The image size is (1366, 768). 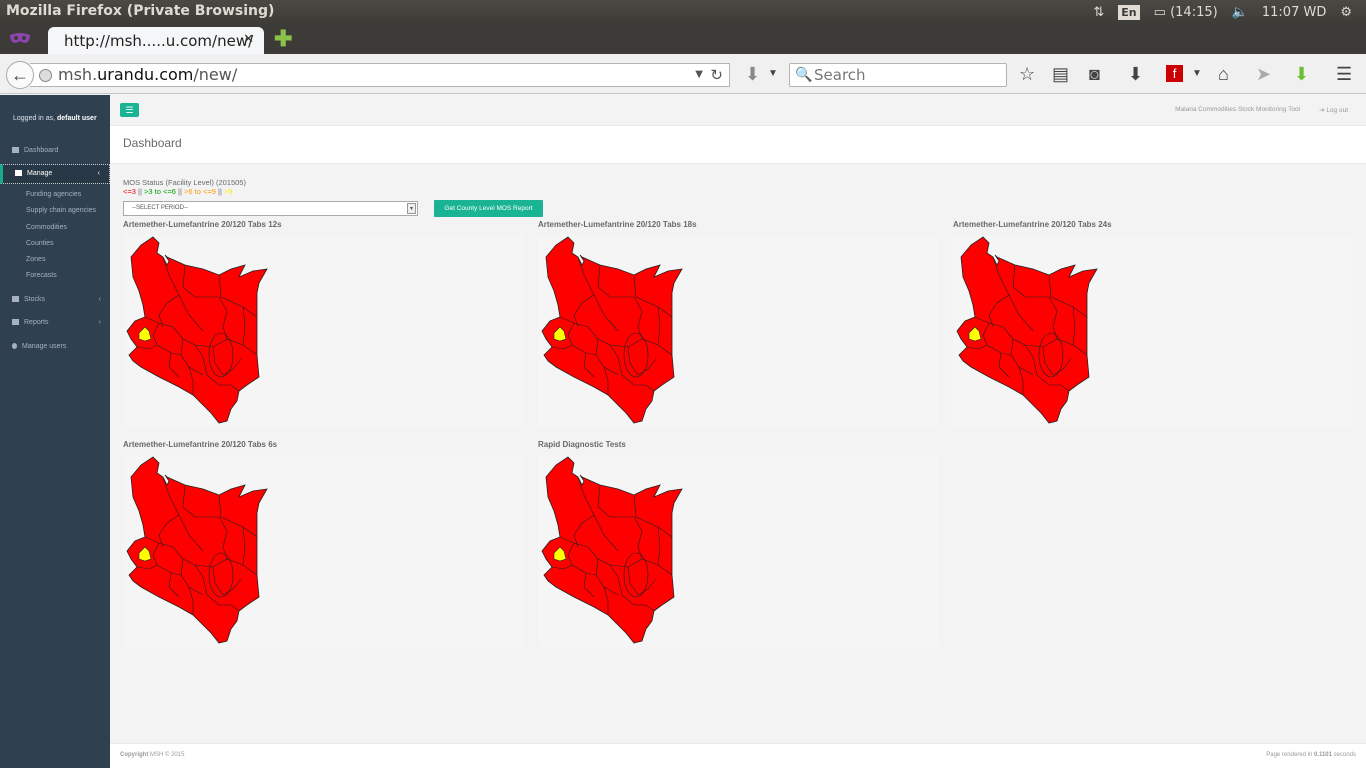 What do you see at coordinates (200, 444) in the screenshot?
I see `map-title: Artemether-Lumefantrine 20/120 Tabs 6s` at bounding box center [200, 444].